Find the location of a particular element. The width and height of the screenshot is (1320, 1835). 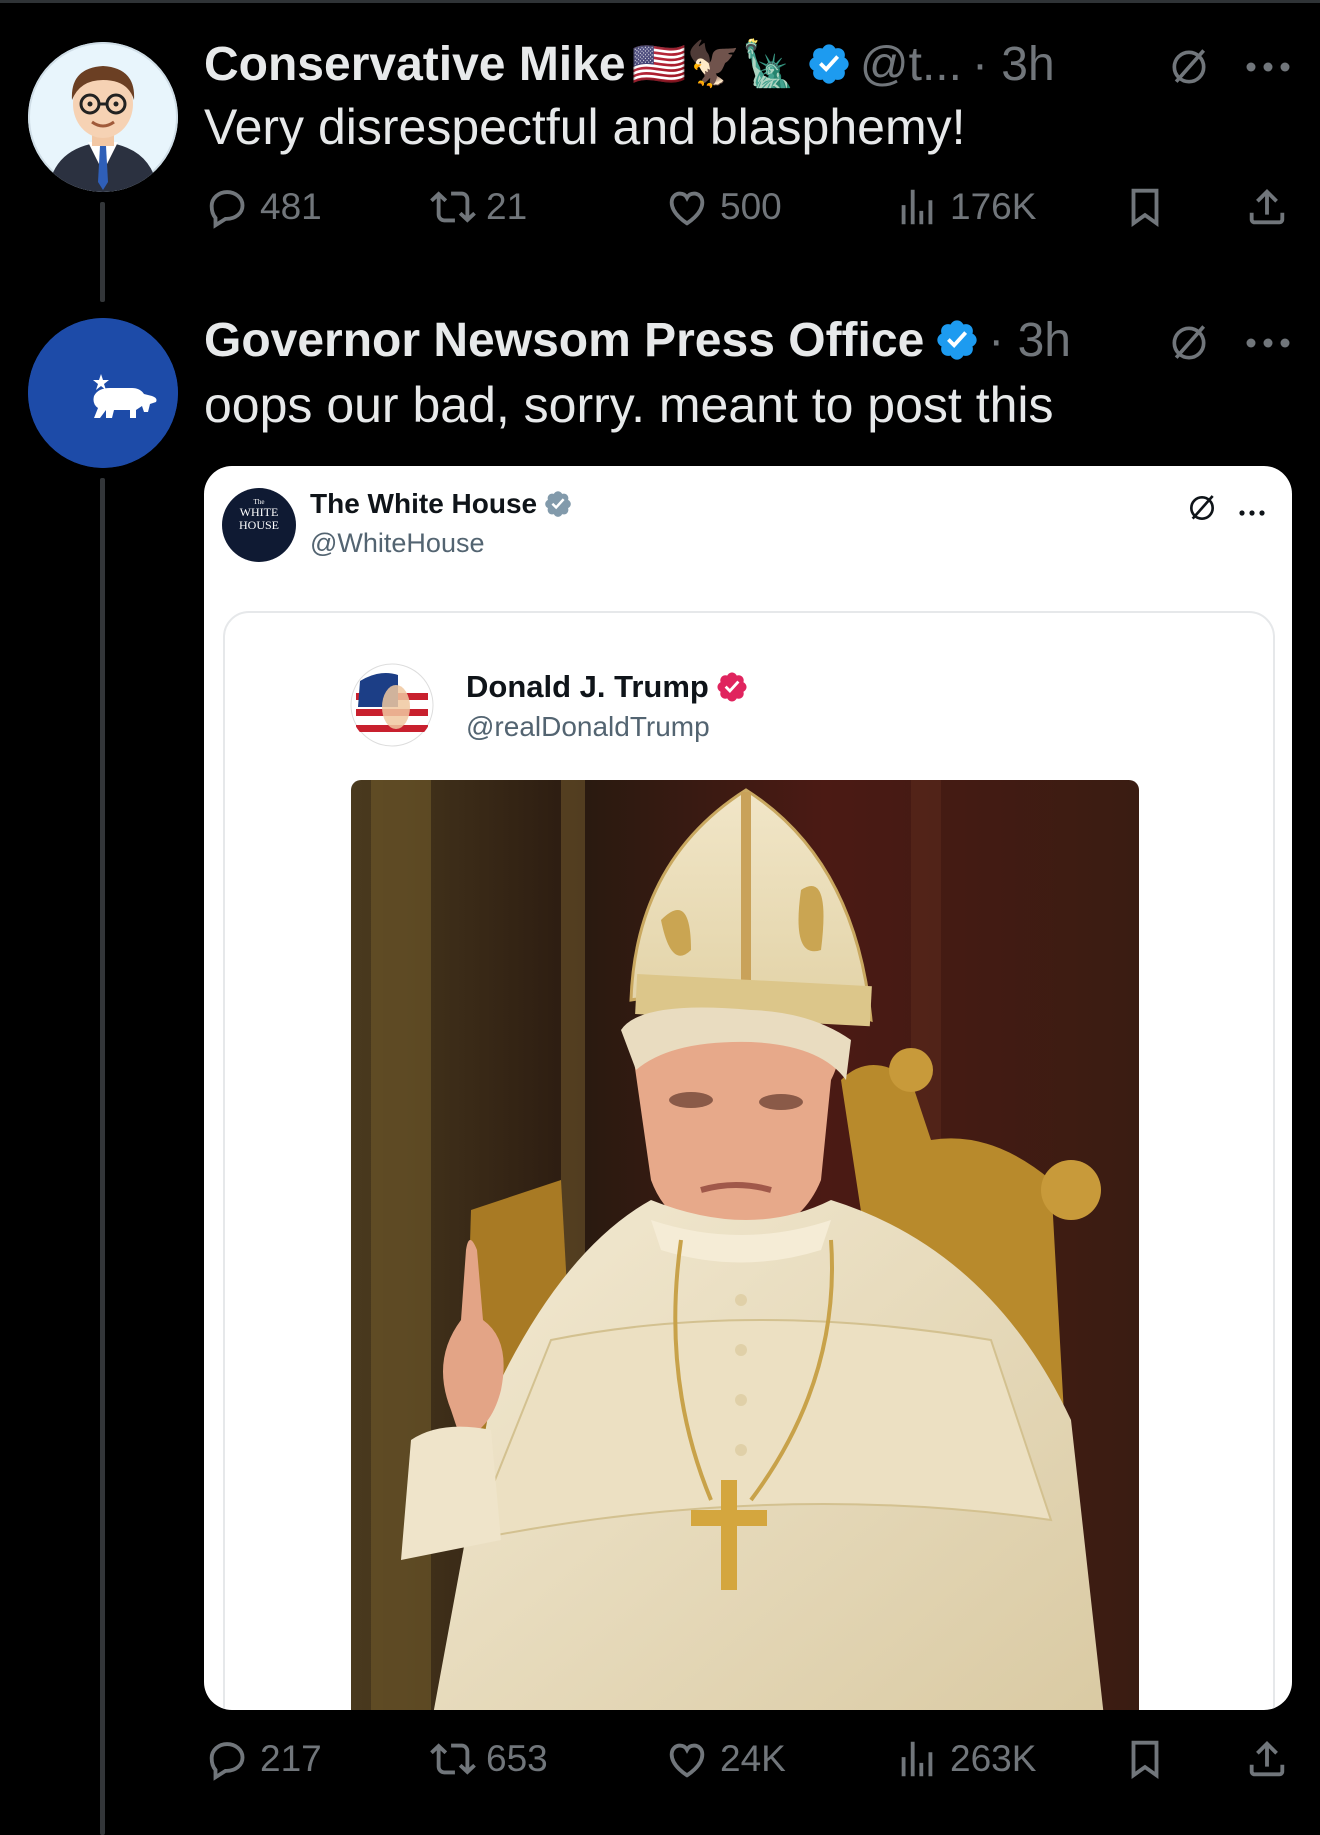

tweet-header-2: Governor Newsom Press Office · 3h is located at coordinates (637, 340).